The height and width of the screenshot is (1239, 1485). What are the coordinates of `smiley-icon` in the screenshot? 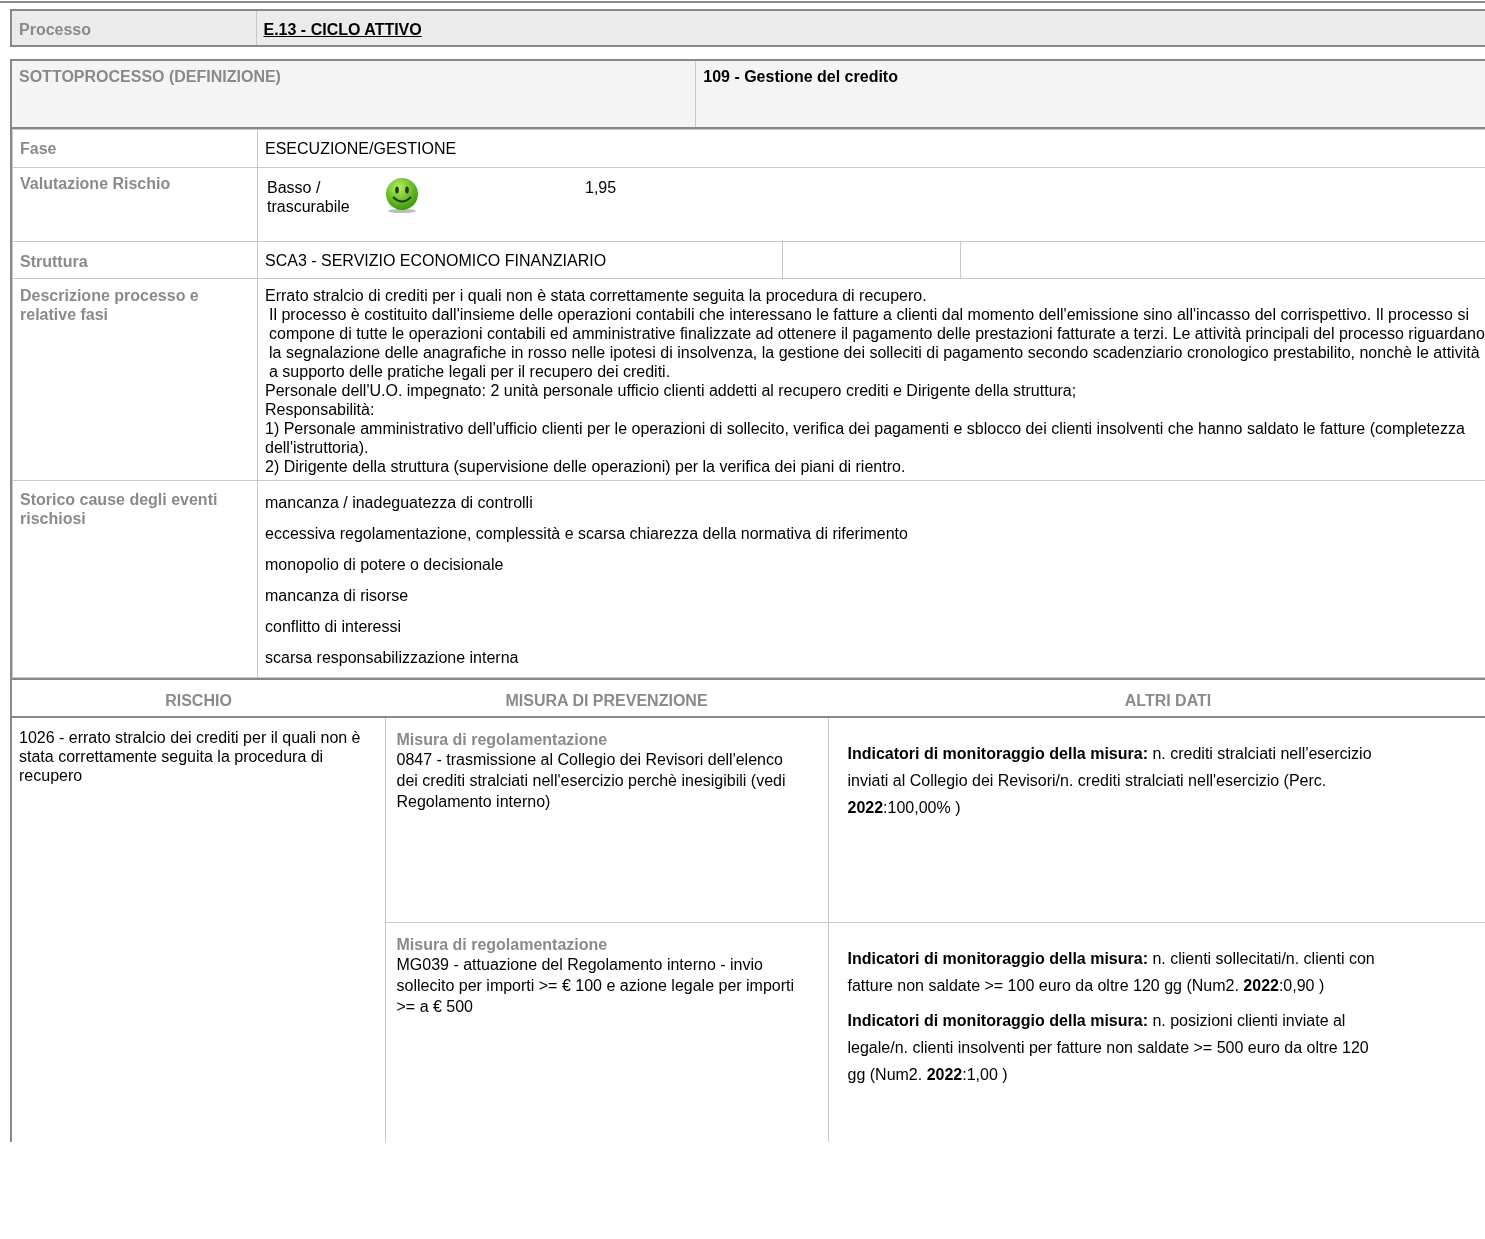 It's located at (402, 196).